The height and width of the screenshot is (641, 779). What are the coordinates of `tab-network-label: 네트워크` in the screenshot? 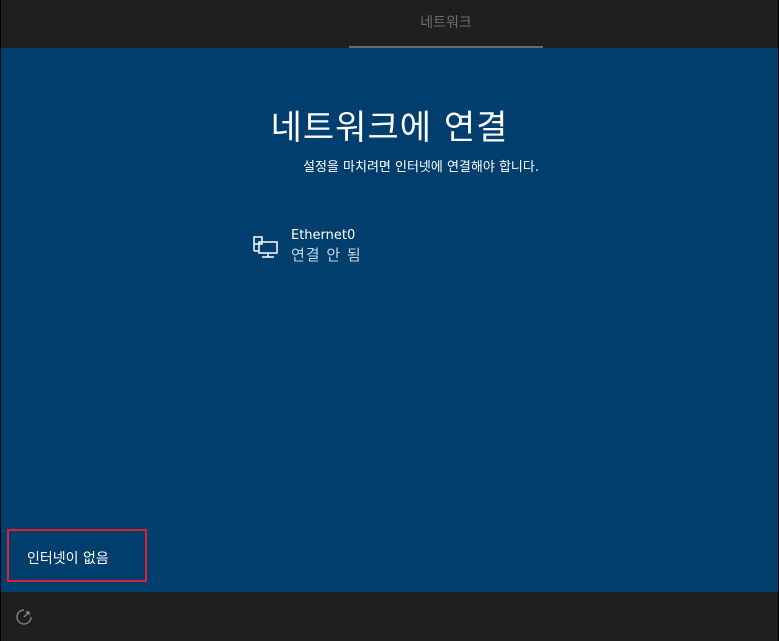 It's located at (446, 23).